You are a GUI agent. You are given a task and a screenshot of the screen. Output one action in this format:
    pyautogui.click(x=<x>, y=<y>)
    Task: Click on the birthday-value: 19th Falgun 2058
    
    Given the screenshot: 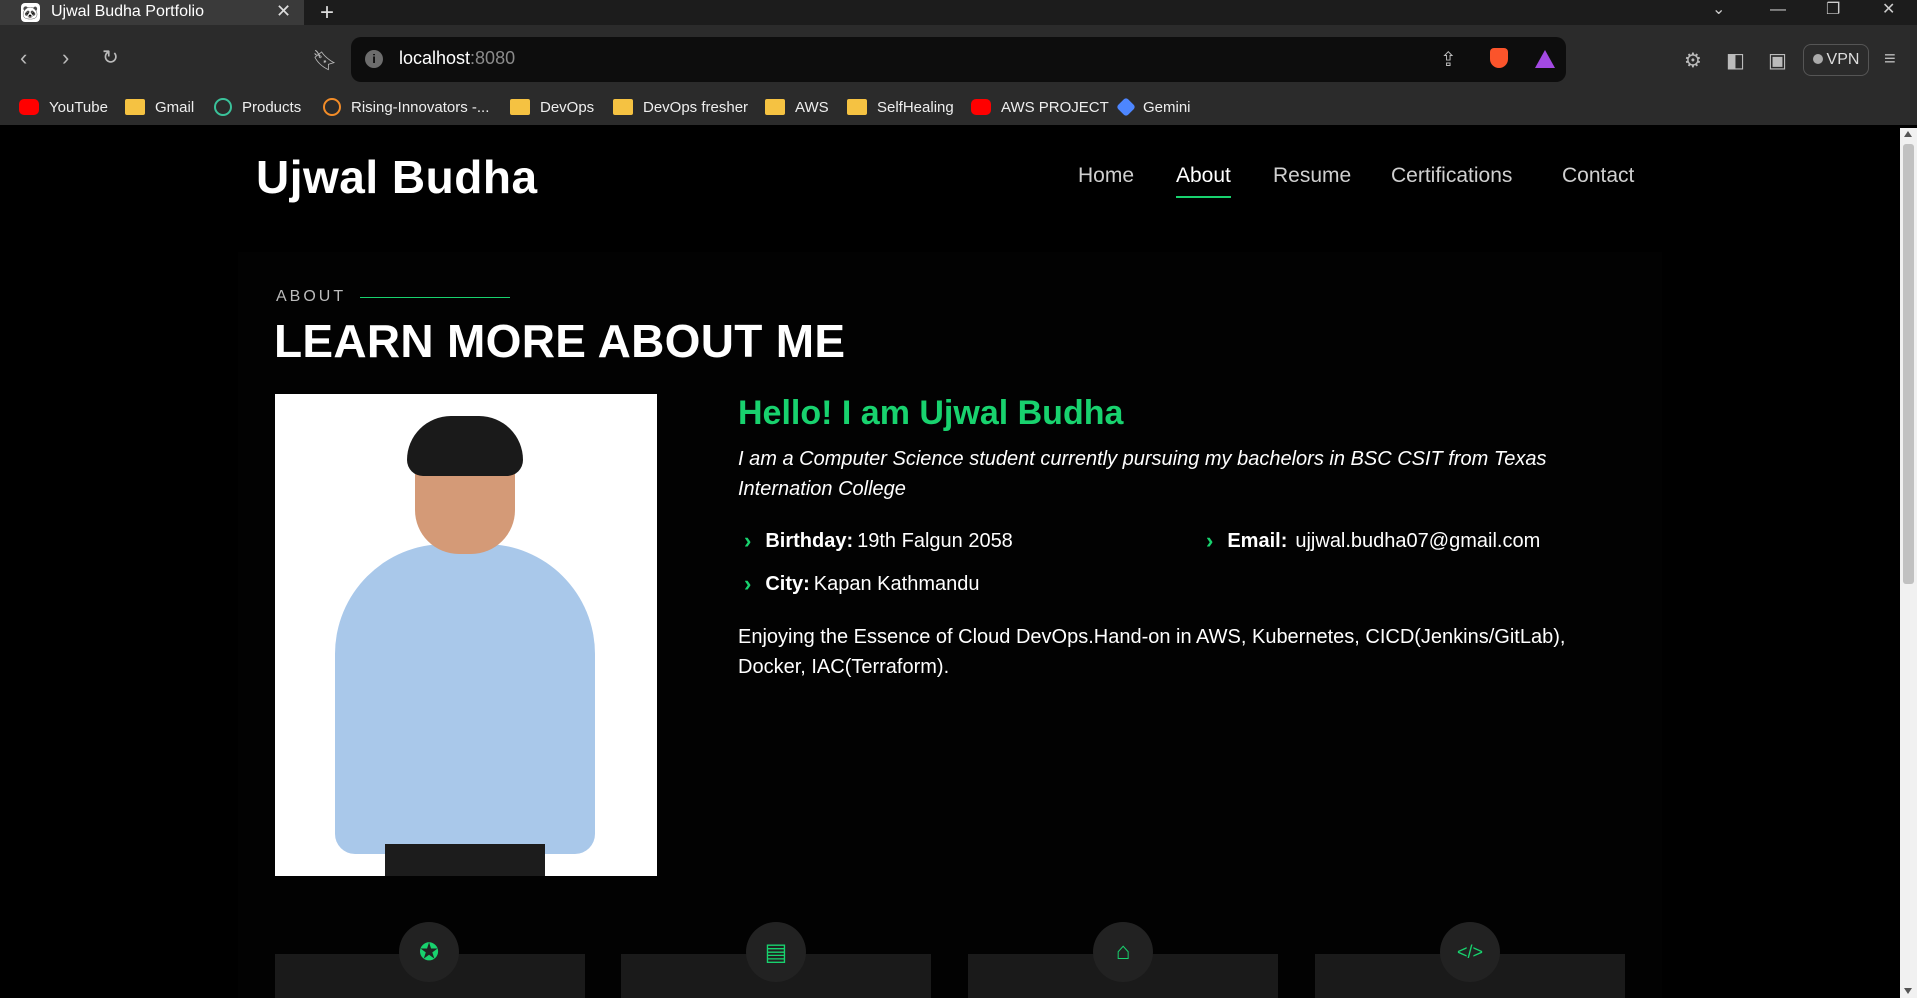 What is the action you would take?
    pyautogui.click(x=935, y=540)
    